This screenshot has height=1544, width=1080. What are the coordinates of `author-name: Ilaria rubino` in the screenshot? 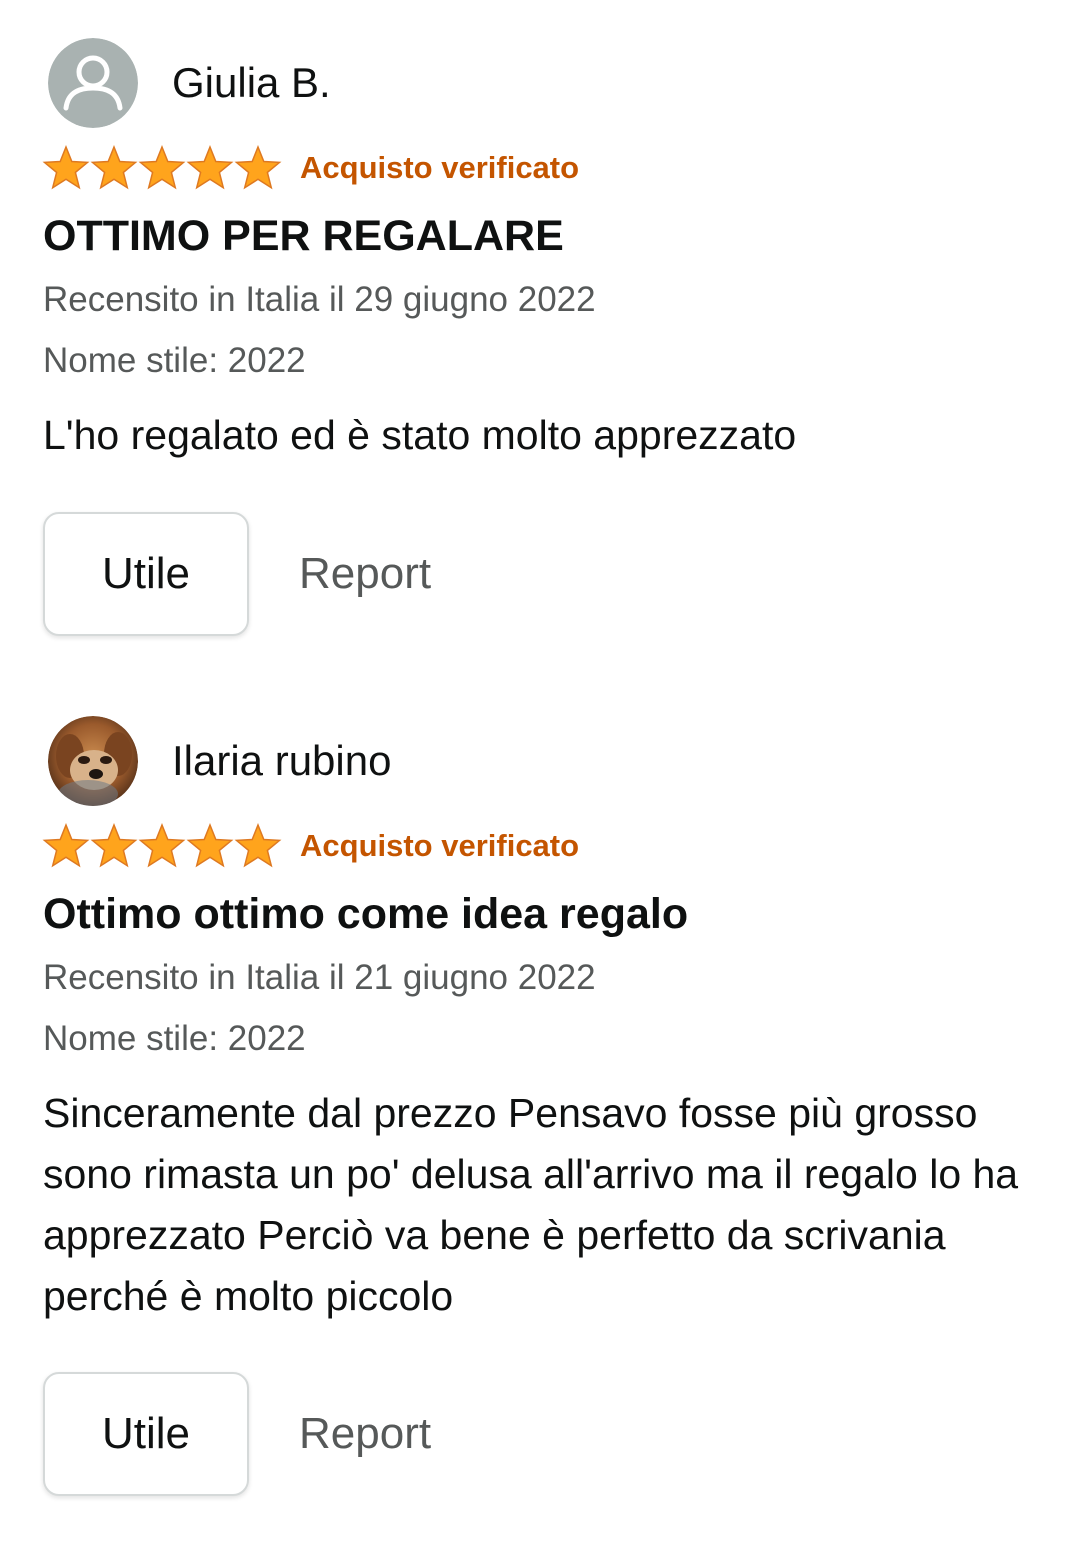 It's located at (282, 760).